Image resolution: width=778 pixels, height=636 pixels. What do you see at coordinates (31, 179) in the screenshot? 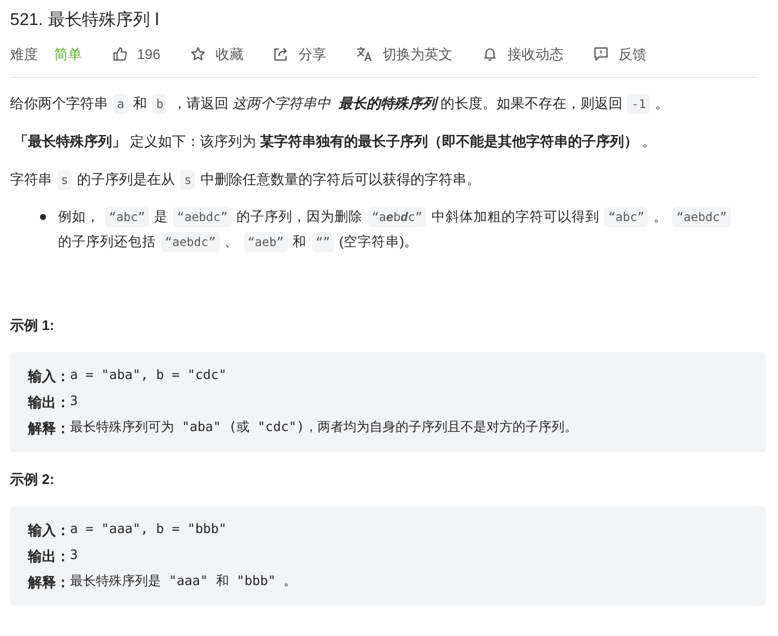
I see `paragraph-text: 字符串` at bounding box center [31, 179].